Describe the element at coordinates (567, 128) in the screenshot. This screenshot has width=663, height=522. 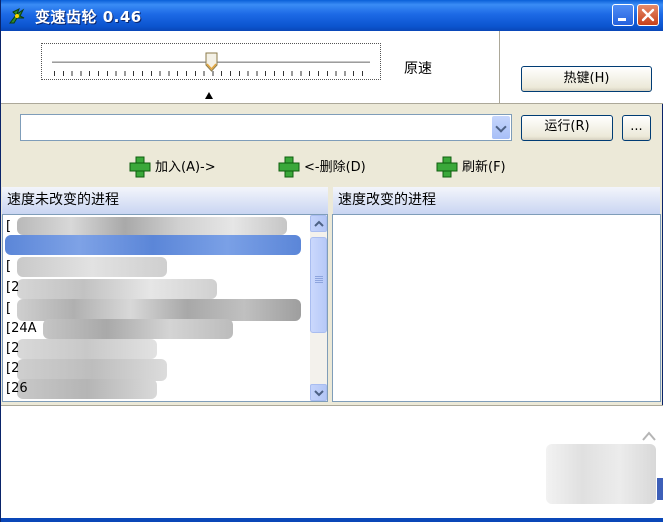
I see `run-button: 运行(R)` at that location.